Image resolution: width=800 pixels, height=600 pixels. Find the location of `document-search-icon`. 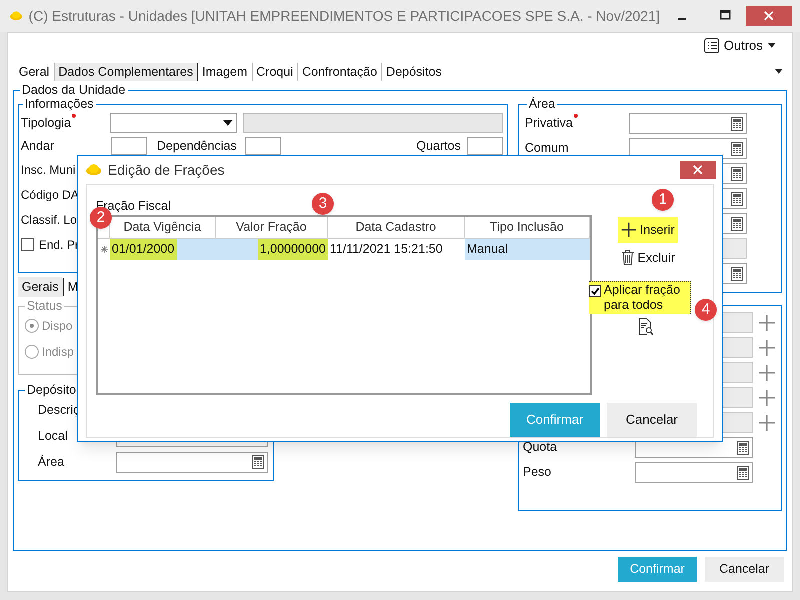

document-search-icon is located at coordinates (646, 327).